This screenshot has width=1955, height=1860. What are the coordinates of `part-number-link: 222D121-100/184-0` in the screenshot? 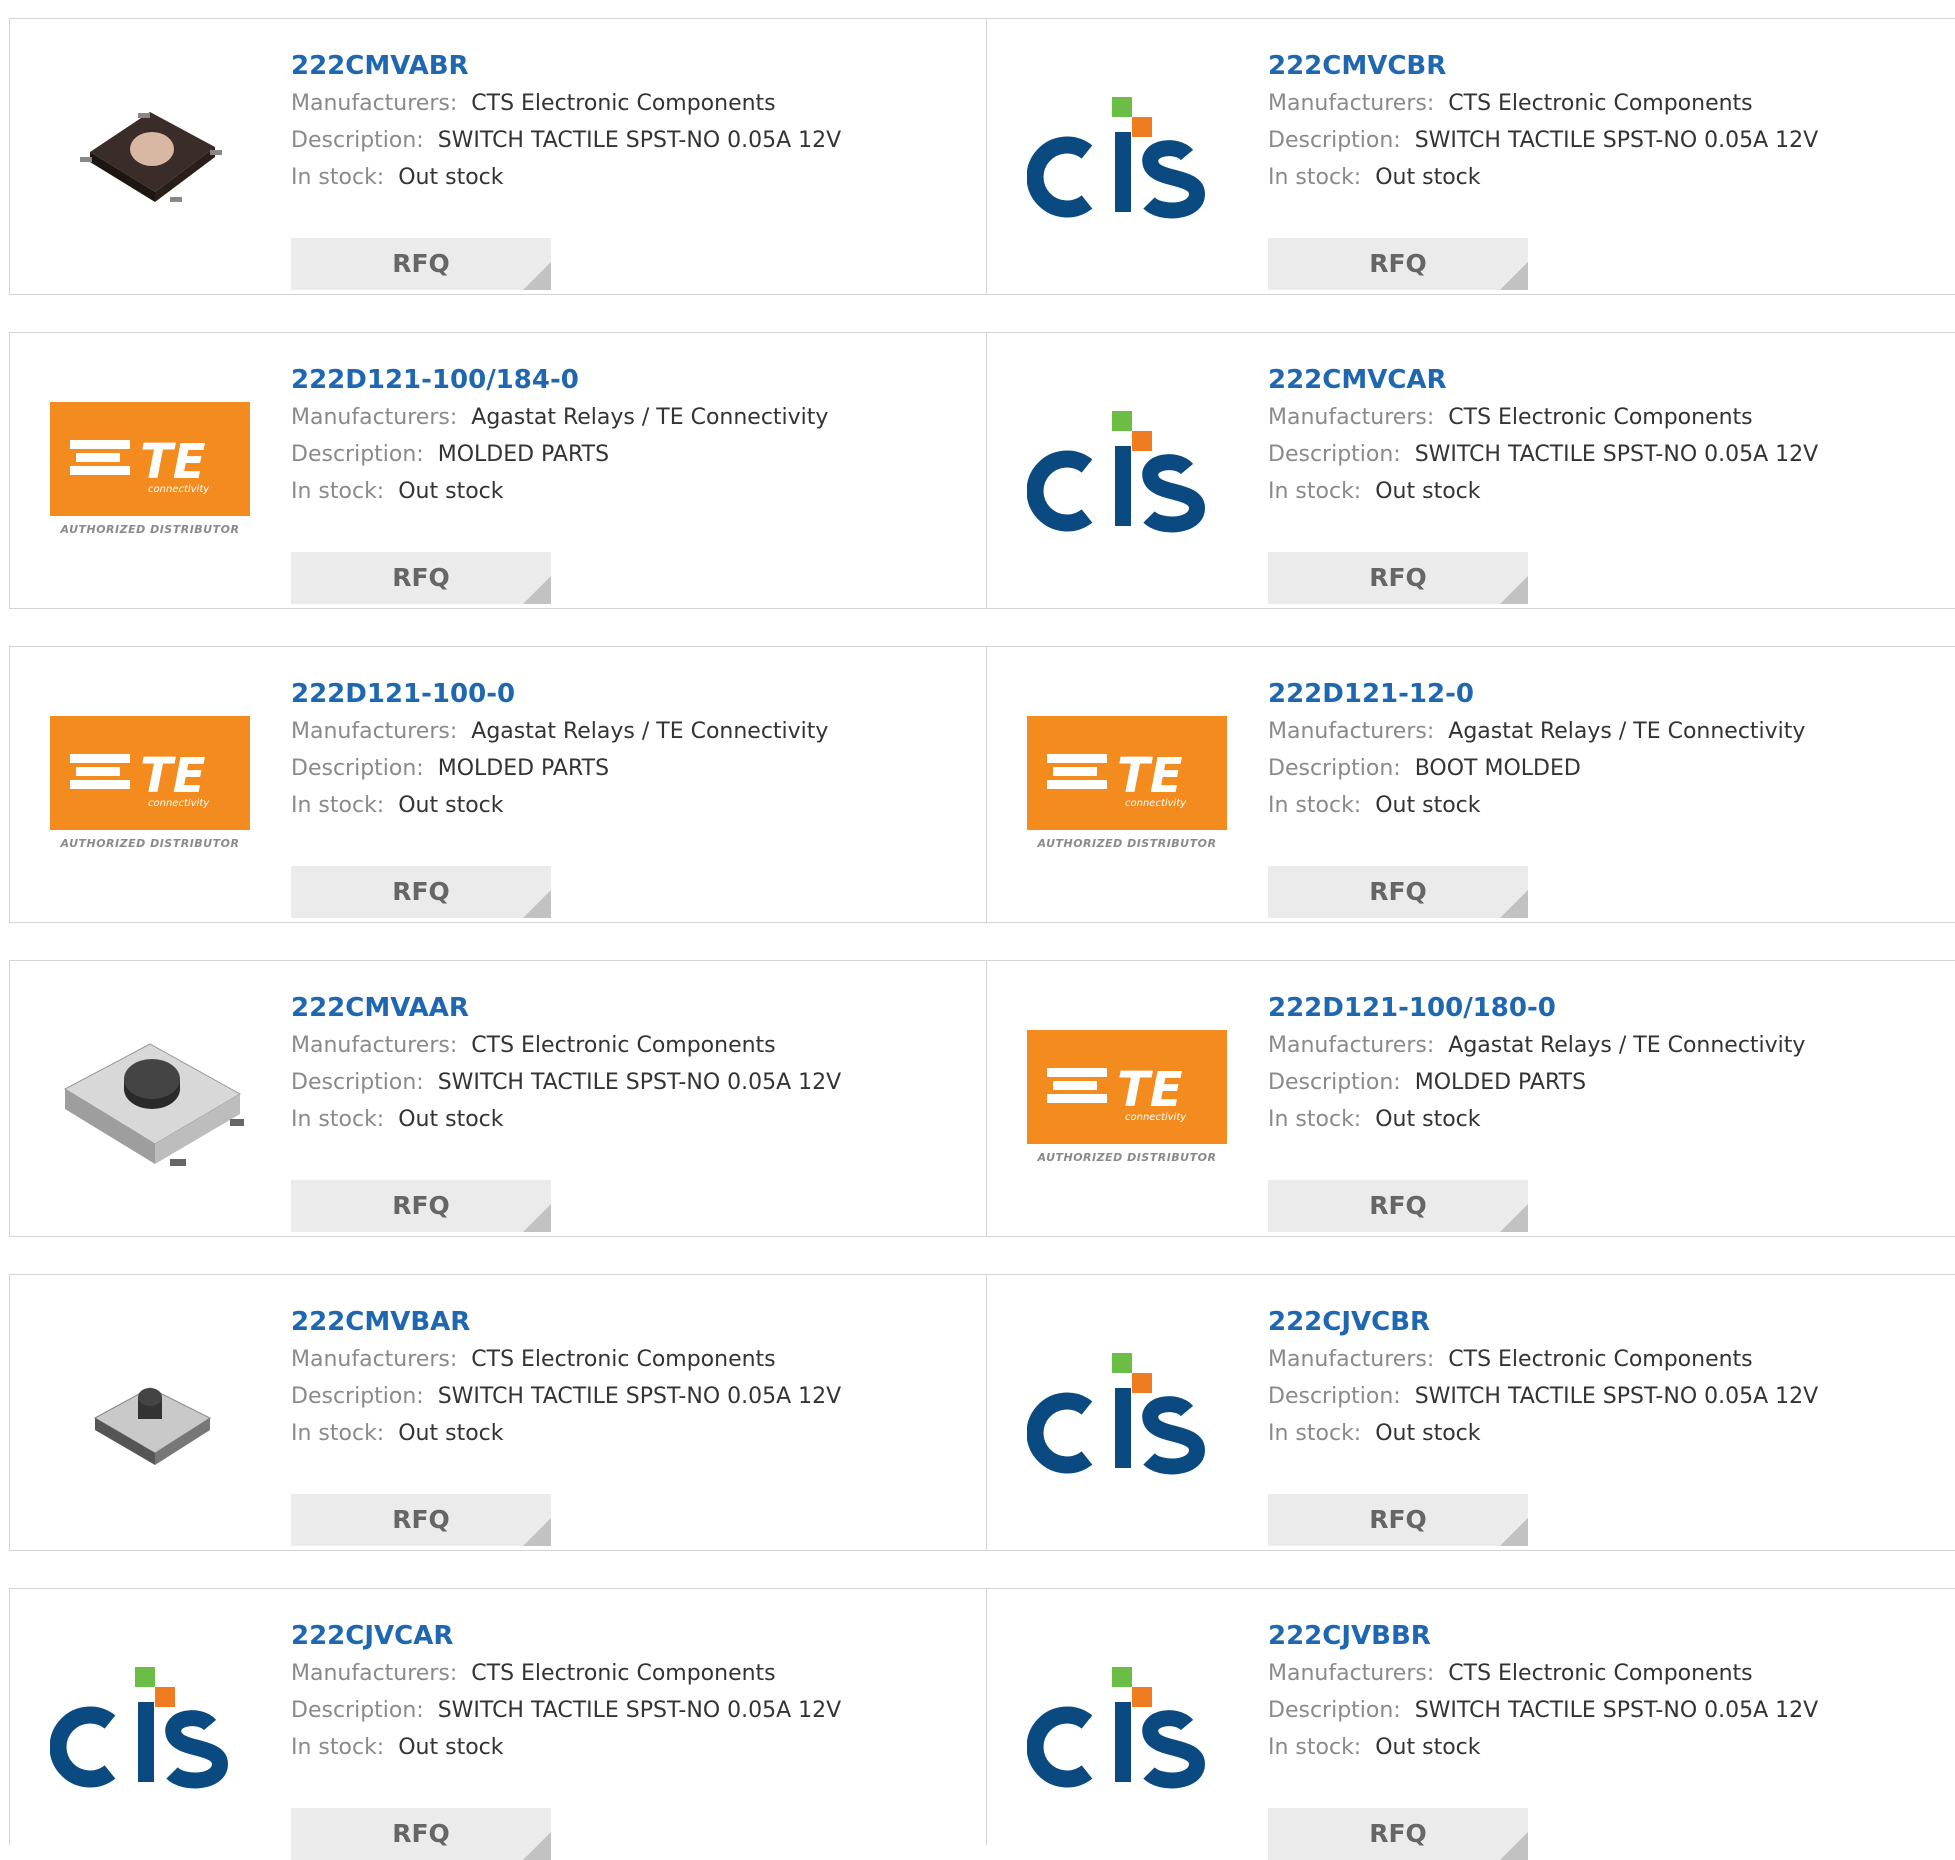 It's located at (559, 380).